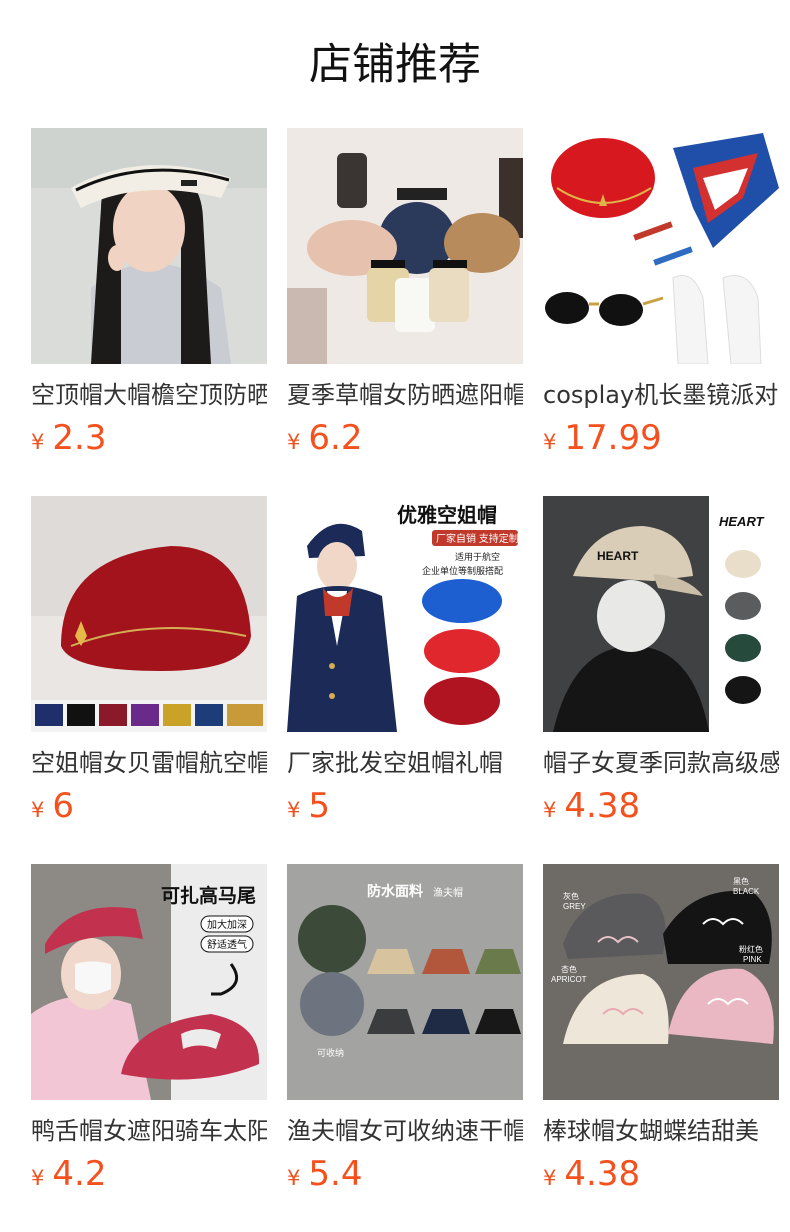 This screenshot has height=1232, width=790. Describe the element at coordinates (462, 570) in the screenshot. I see `ad-line2-text: 企业单位等制服搭配` at that location.